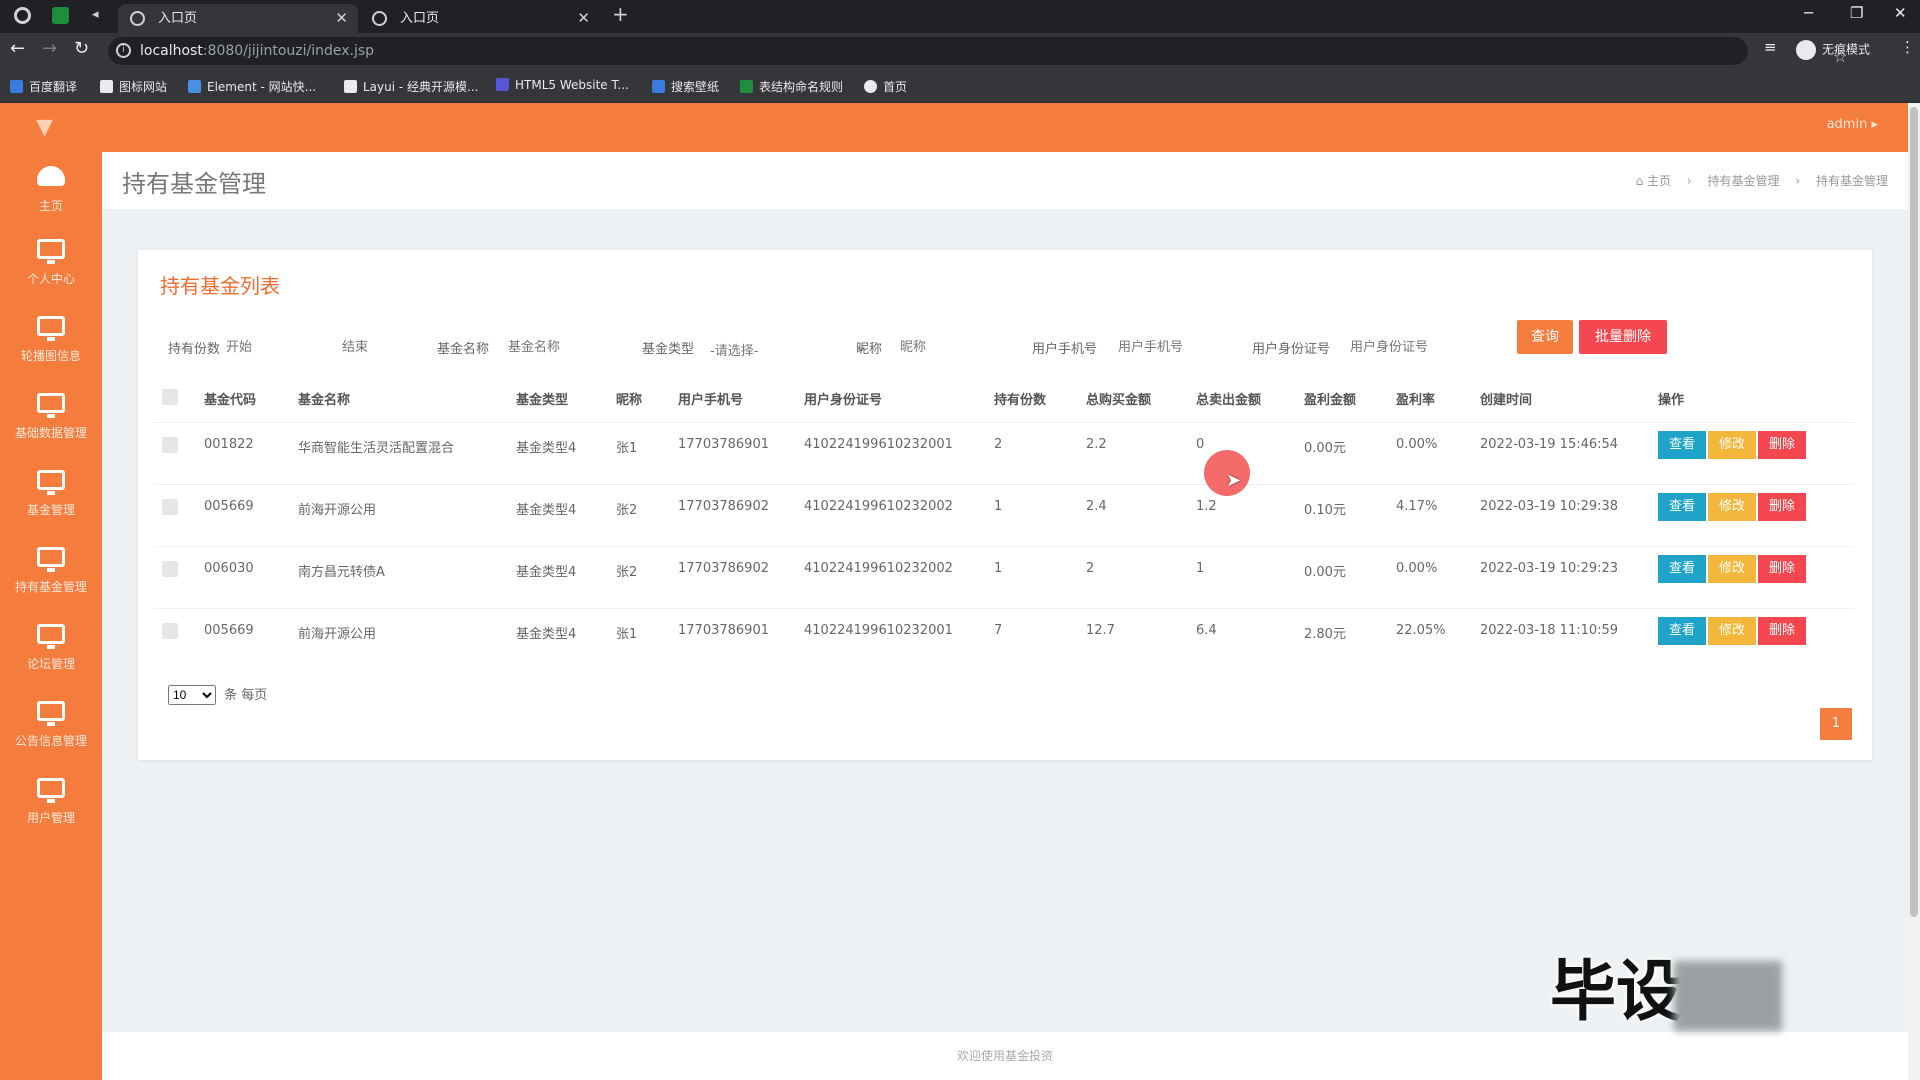 This screenshot has height=1080, width=1920. Describe the element at coordinates (51, 732) in the screenshot. I see `sidebar-item-notices: 公告信息管理` at that location.